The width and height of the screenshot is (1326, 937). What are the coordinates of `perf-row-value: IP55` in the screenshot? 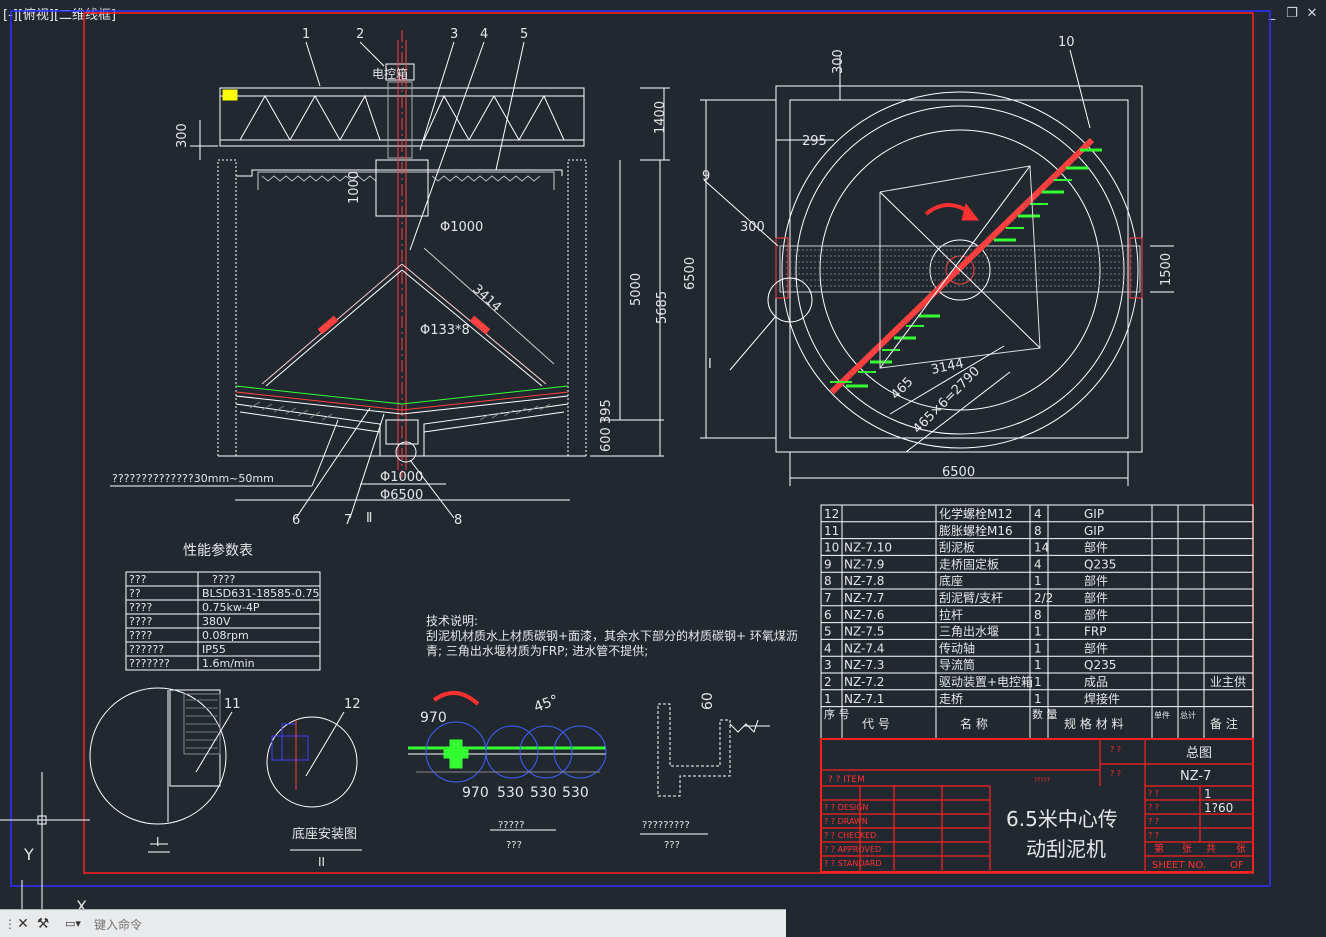 It's located at (214, 649).